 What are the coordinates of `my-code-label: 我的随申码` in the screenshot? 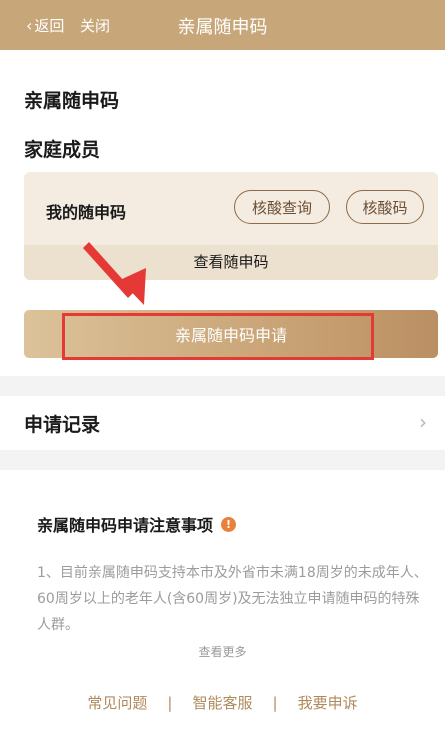 It's located at (86, 212).